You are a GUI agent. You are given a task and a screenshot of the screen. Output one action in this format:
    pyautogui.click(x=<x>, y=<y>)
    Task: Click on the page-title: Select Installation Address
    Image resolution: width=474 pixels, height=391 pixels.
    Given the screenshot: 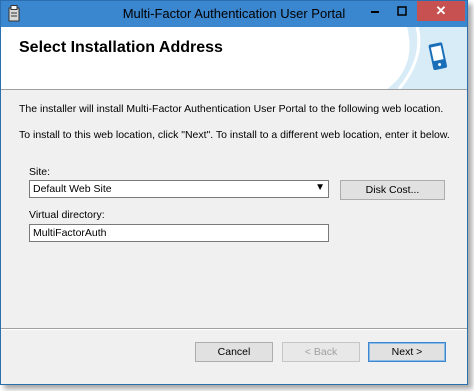 What is the action you would take?
    pyautogui.click(x=121, y=47)
    